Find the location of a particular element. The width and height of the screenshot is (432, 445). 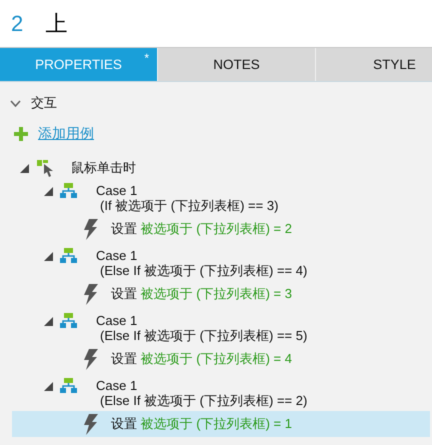

action-row: 设置 被选项于 (下拉列表框) = 4 is located at coordinates (221, 359).